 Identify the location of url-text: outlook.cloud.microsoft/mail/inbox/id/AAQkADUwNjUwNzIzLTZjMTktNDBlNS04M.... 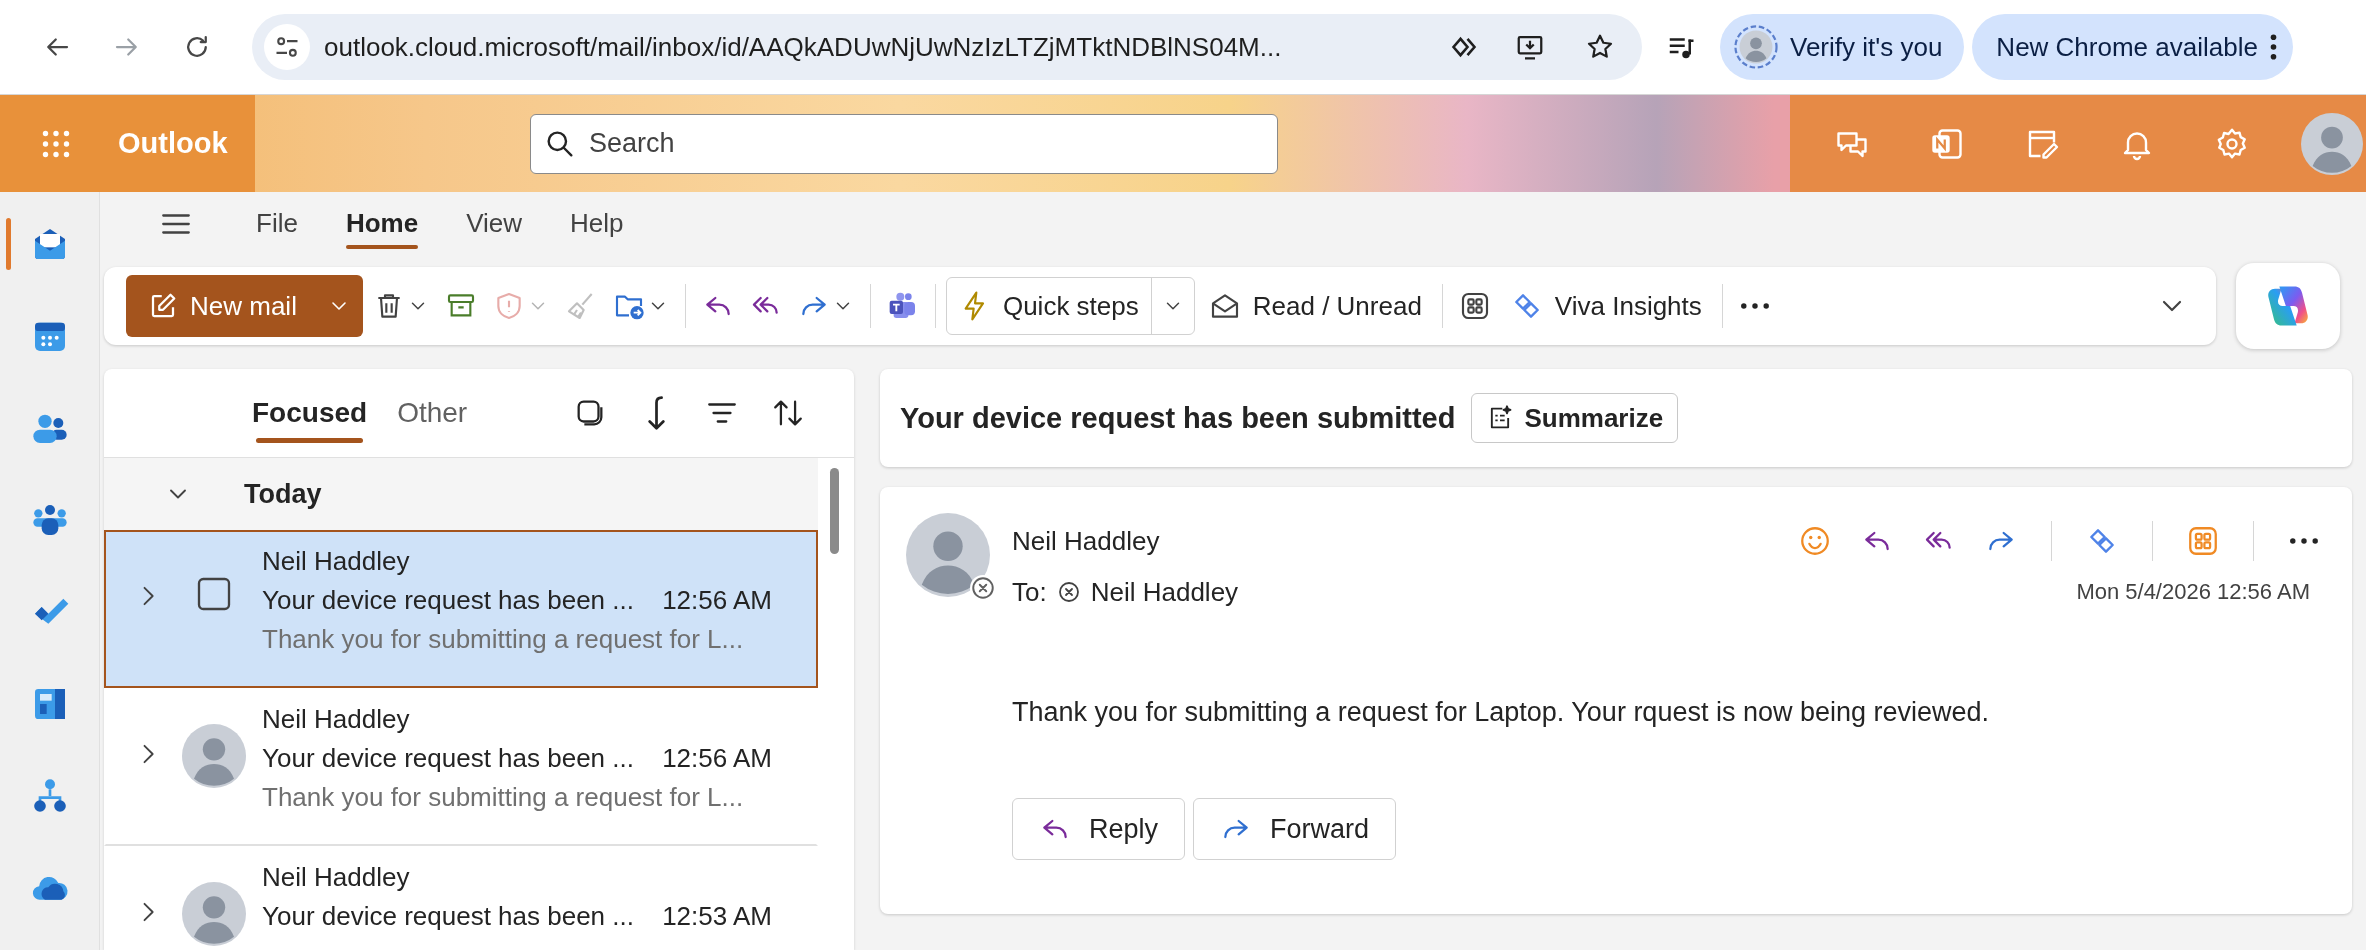
(803, 47).